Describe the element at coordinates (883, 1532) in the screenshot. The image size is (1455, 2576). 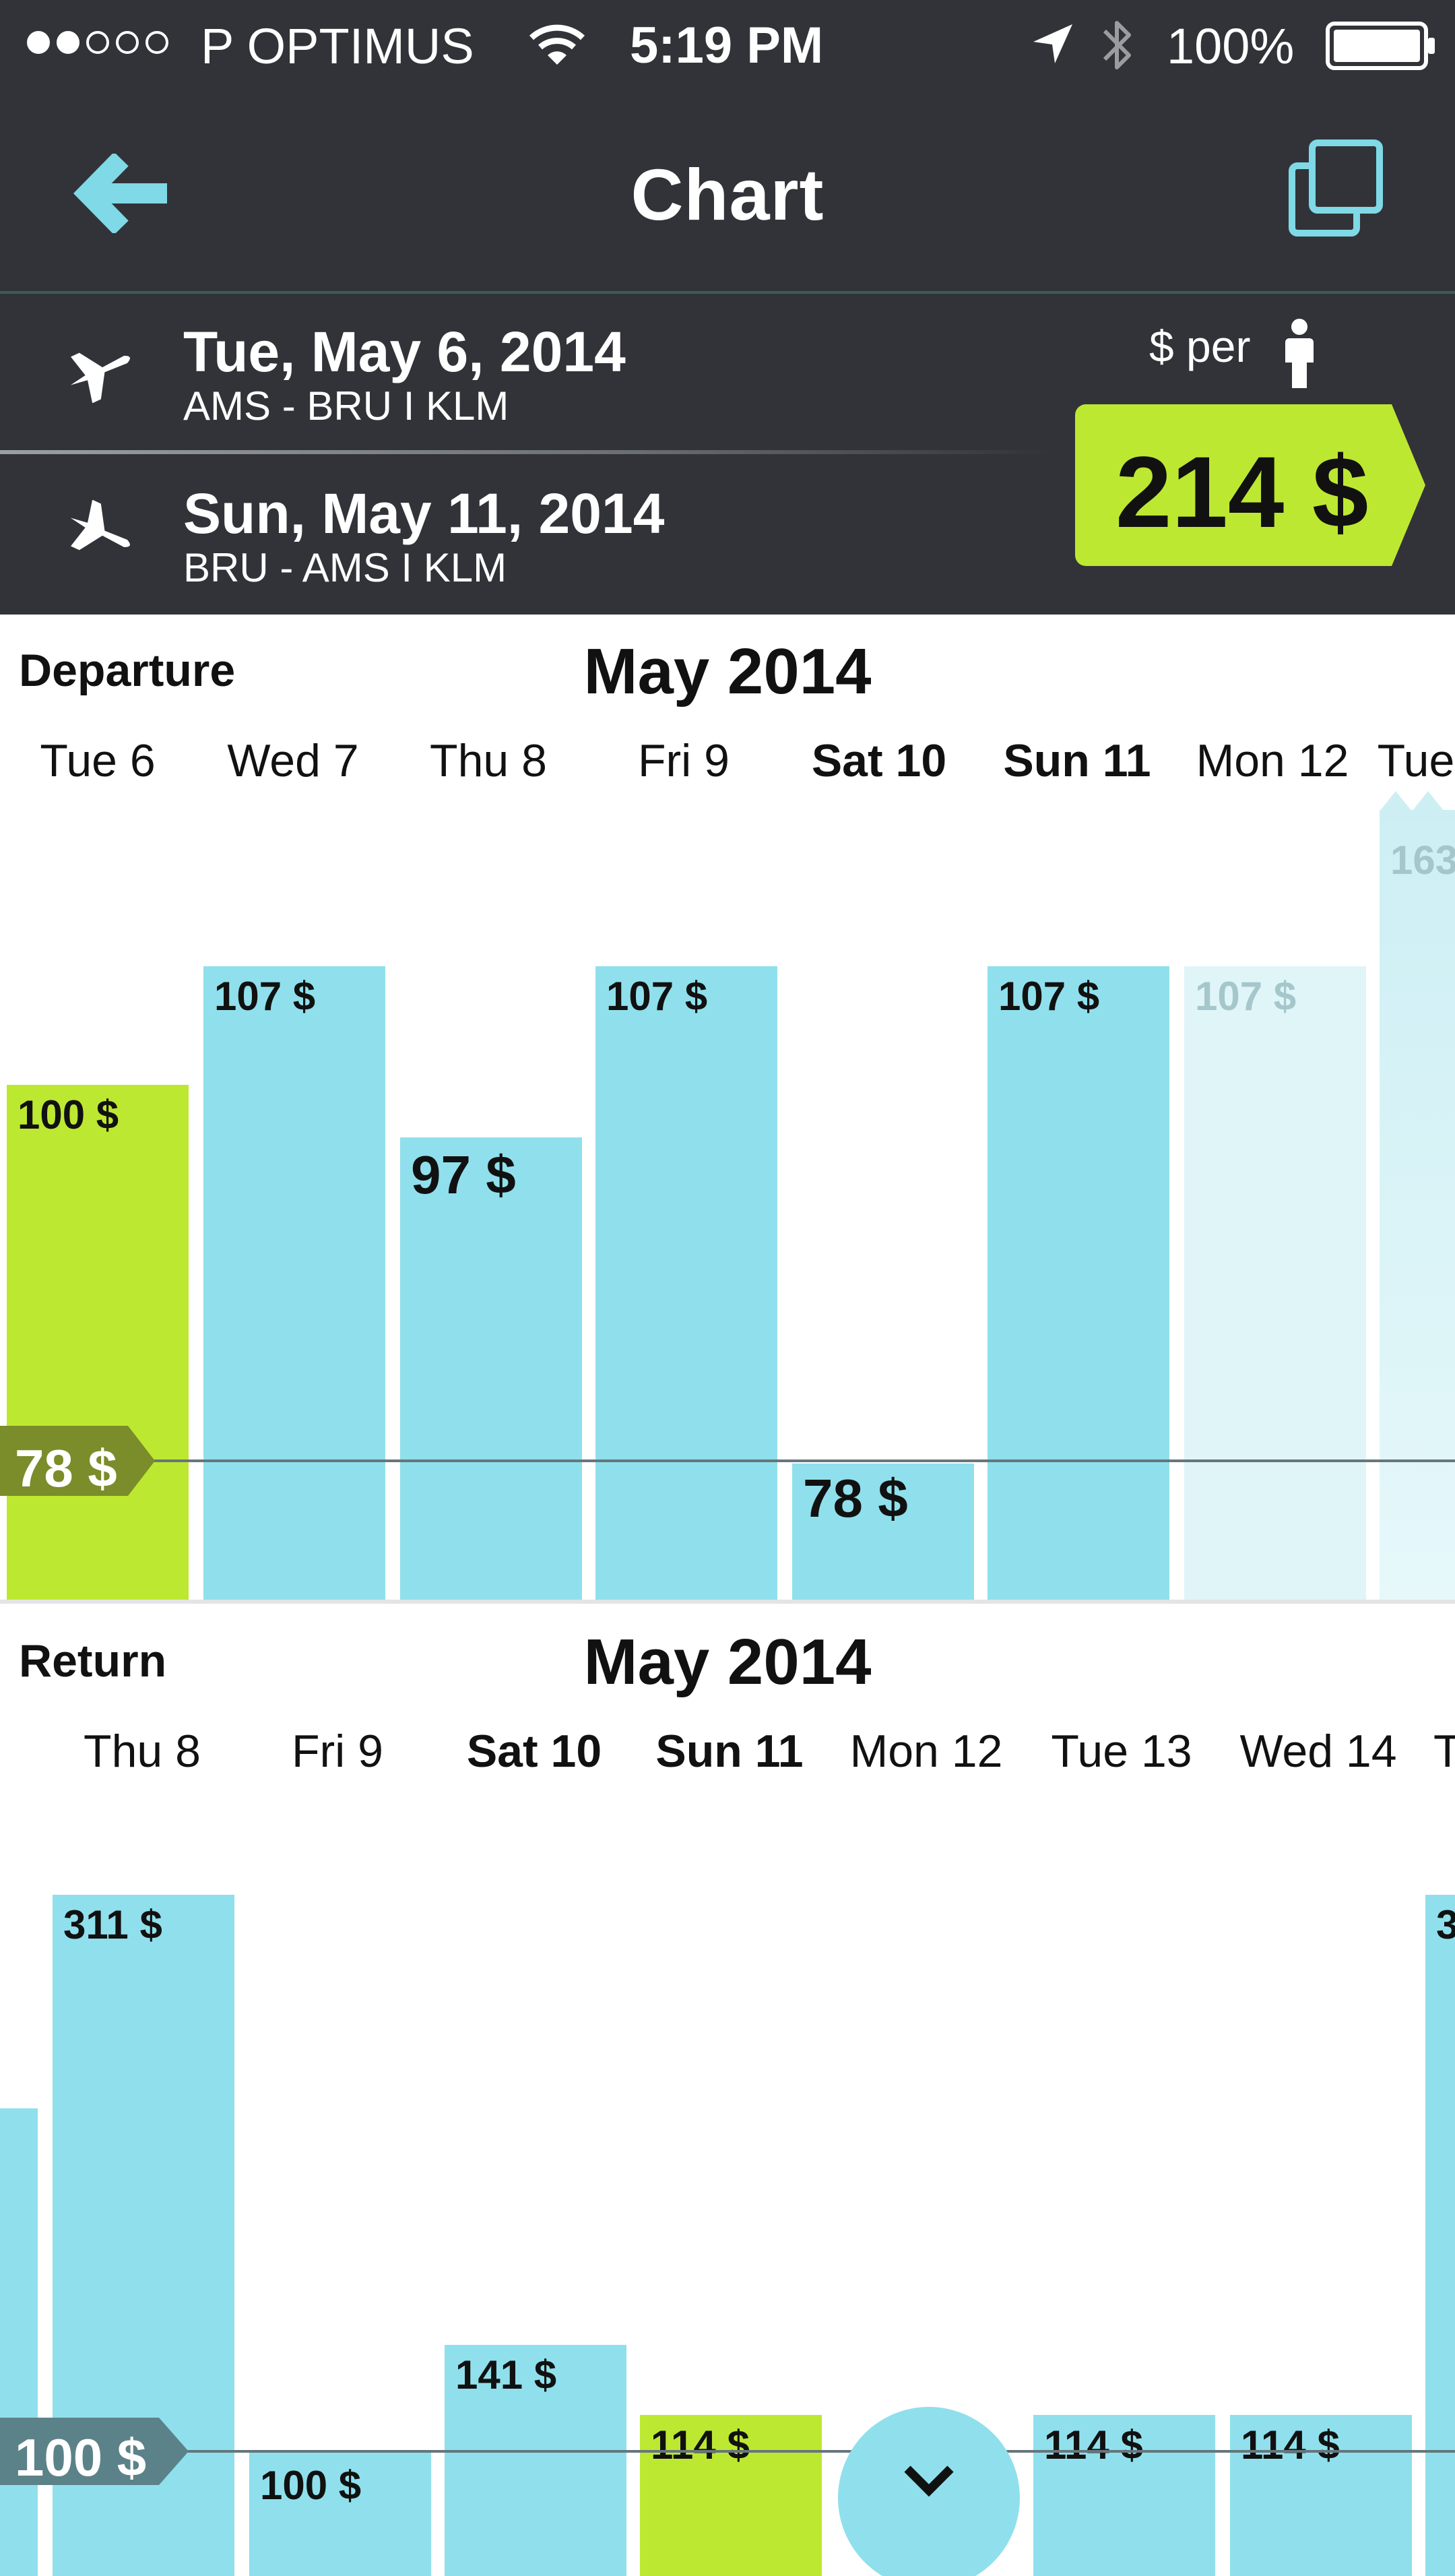
I see `price-bar: 78 $` at that location.